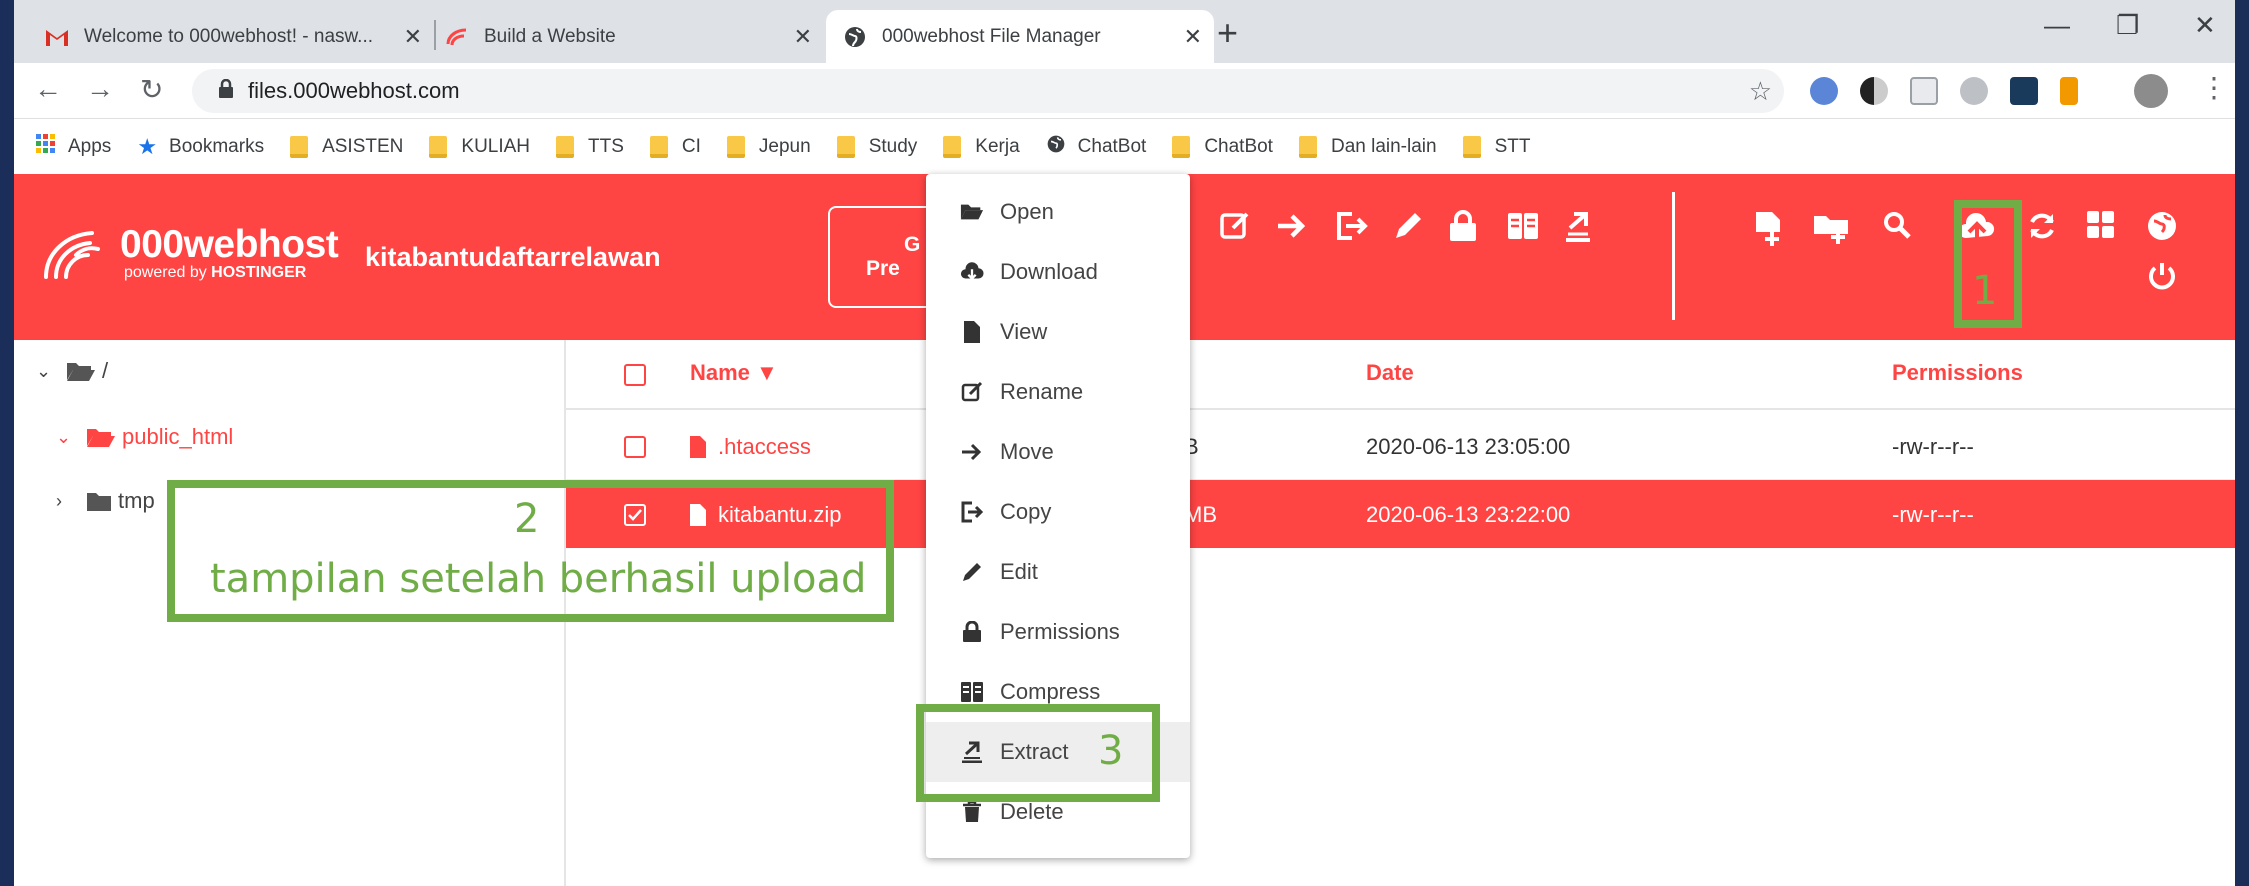 This screenshot has width=2249, height=886. What do you see at coordinates (479, 147) in the screenshot?
I see `bookmark-folder: KULIAH` at bounding box center [479, 147].